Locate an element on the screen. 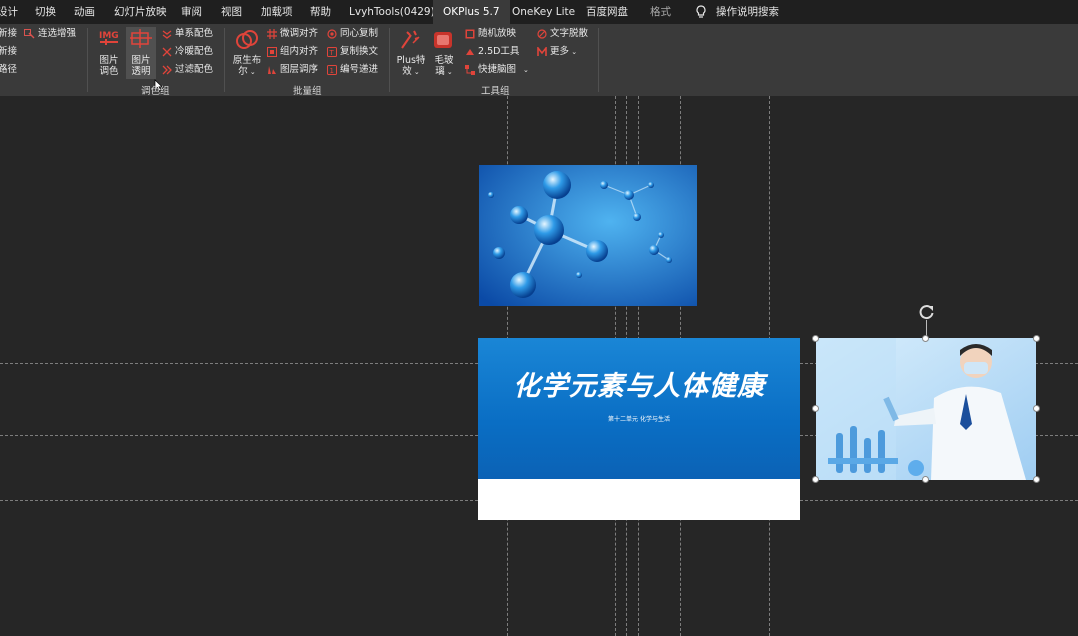 This screenshot has height=636, width=1078. concentric-copy-icon is located at coordinates (332, 34).